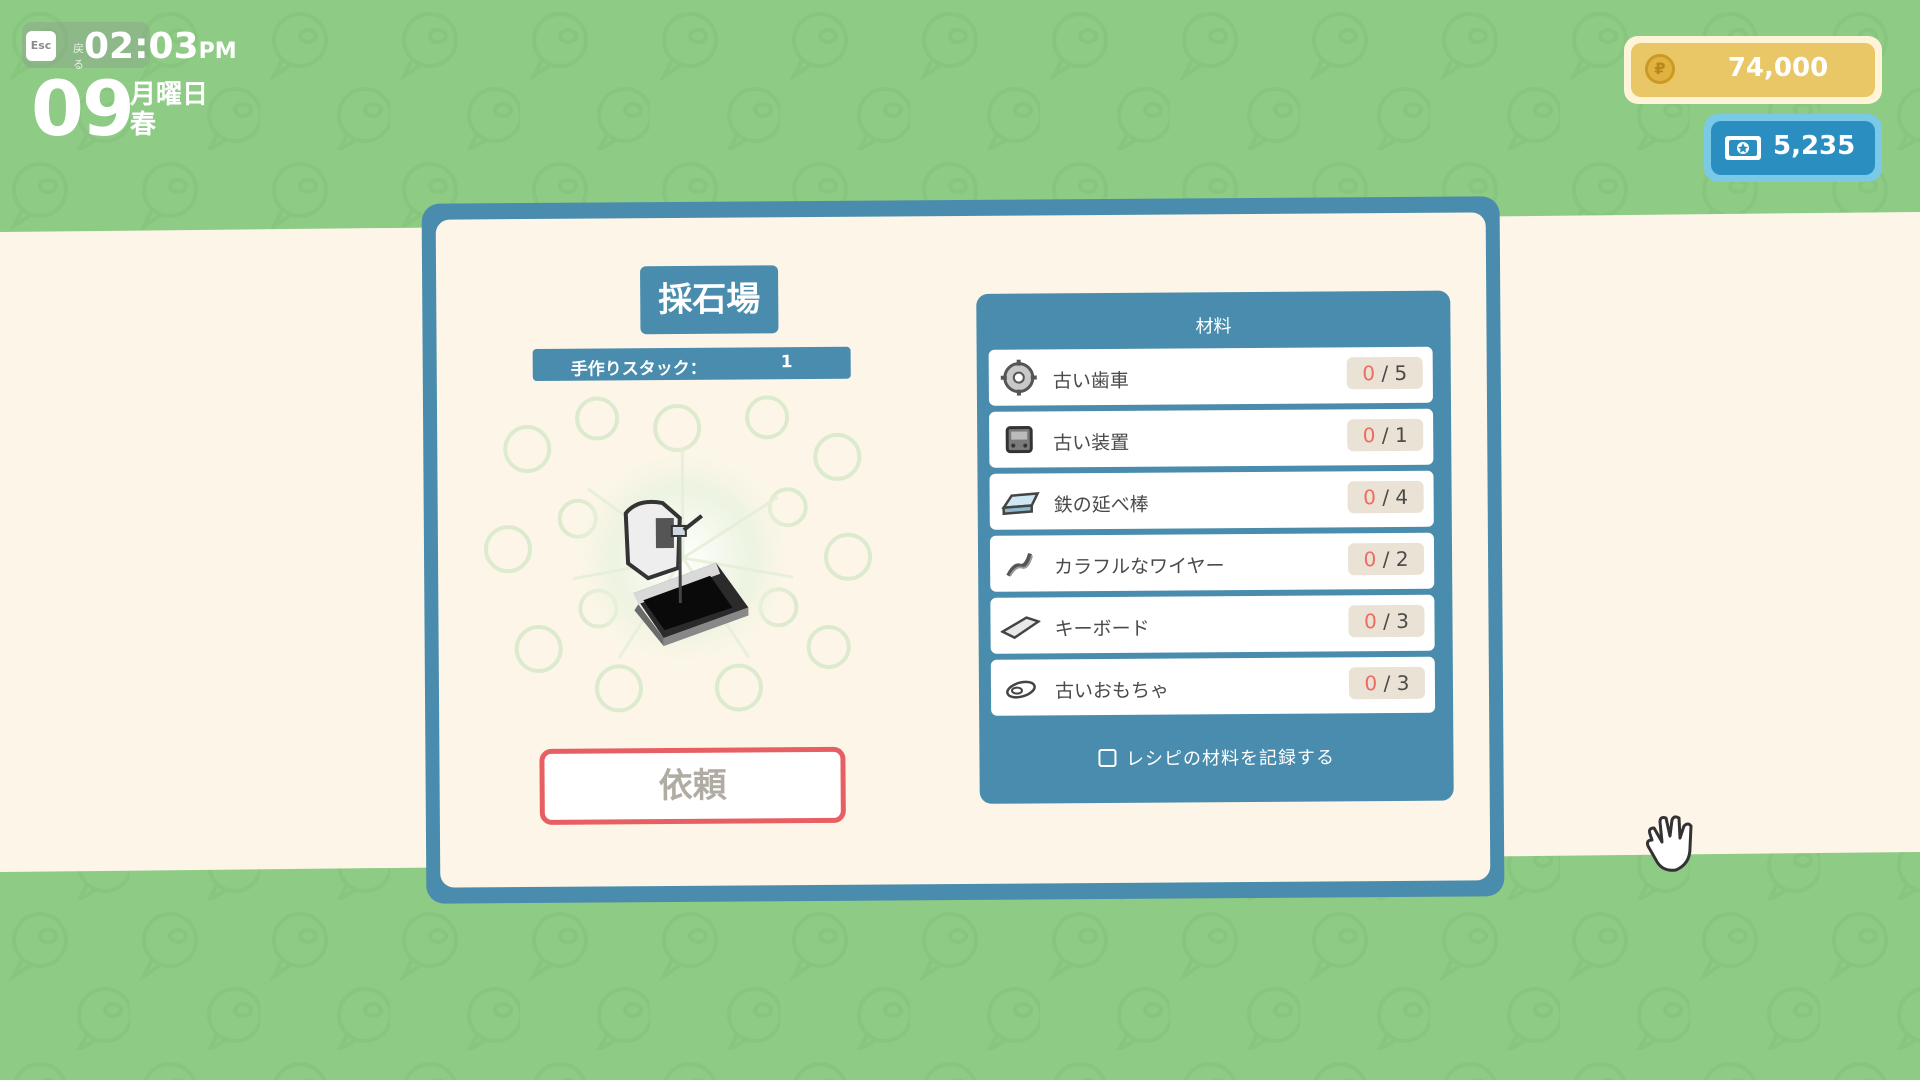 Image resolution: width=1920 pixels, height=1080 pixels. I want to click on material-name: 古い歯車, so click(1090, 381).